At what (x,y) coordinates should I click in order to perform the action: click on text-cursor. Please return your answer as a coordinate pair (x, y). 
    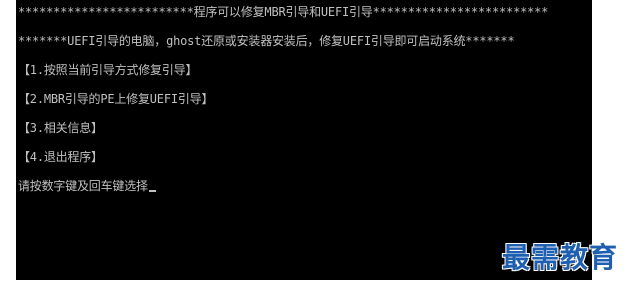
    Looking at the image, I should click on (152, 191).